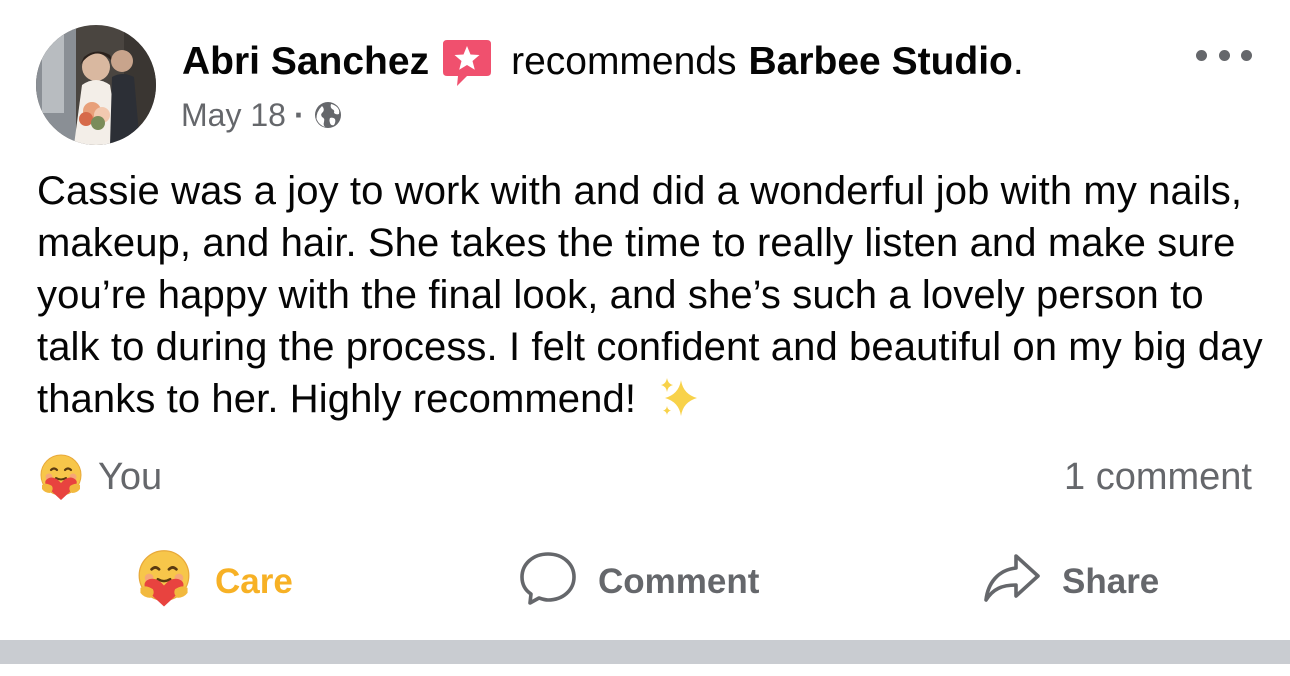 Image resolution: width=1290 pixels, height=676 pixels. Describe the element at coordinates (305, 62) in the screenshot. I see `author-name: Abri Sanchez` at that location.